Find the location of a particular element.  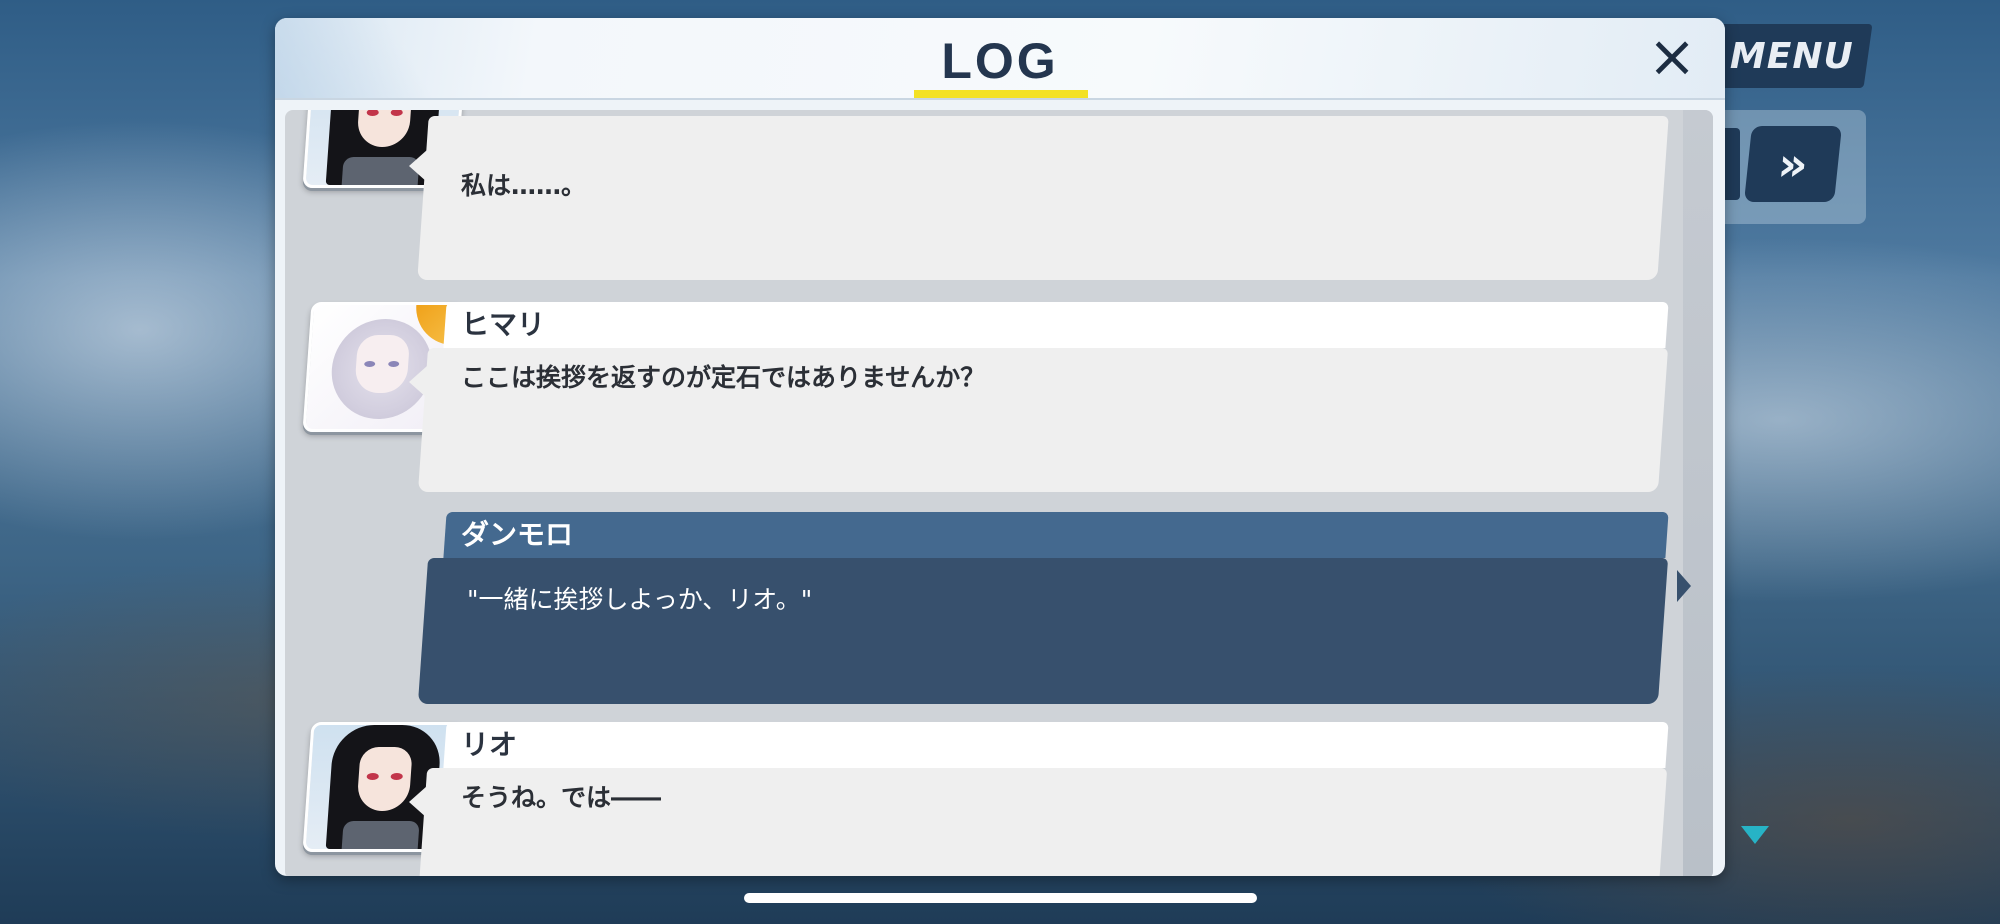

log-header: LOG × is located at coordinates (1000, 59).